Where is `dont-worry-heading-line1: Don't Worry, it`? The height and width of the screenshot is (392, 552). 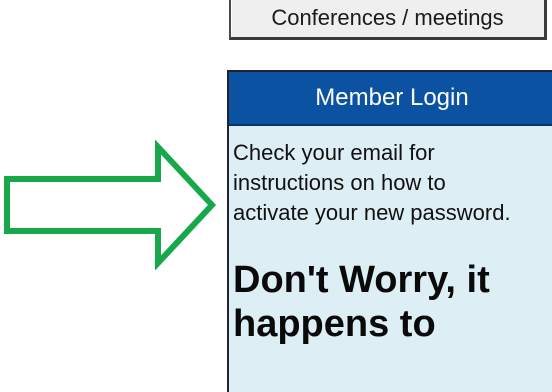
dont-worry-heading-line1: Don't Worry, it is located at coordinates (361, 280).